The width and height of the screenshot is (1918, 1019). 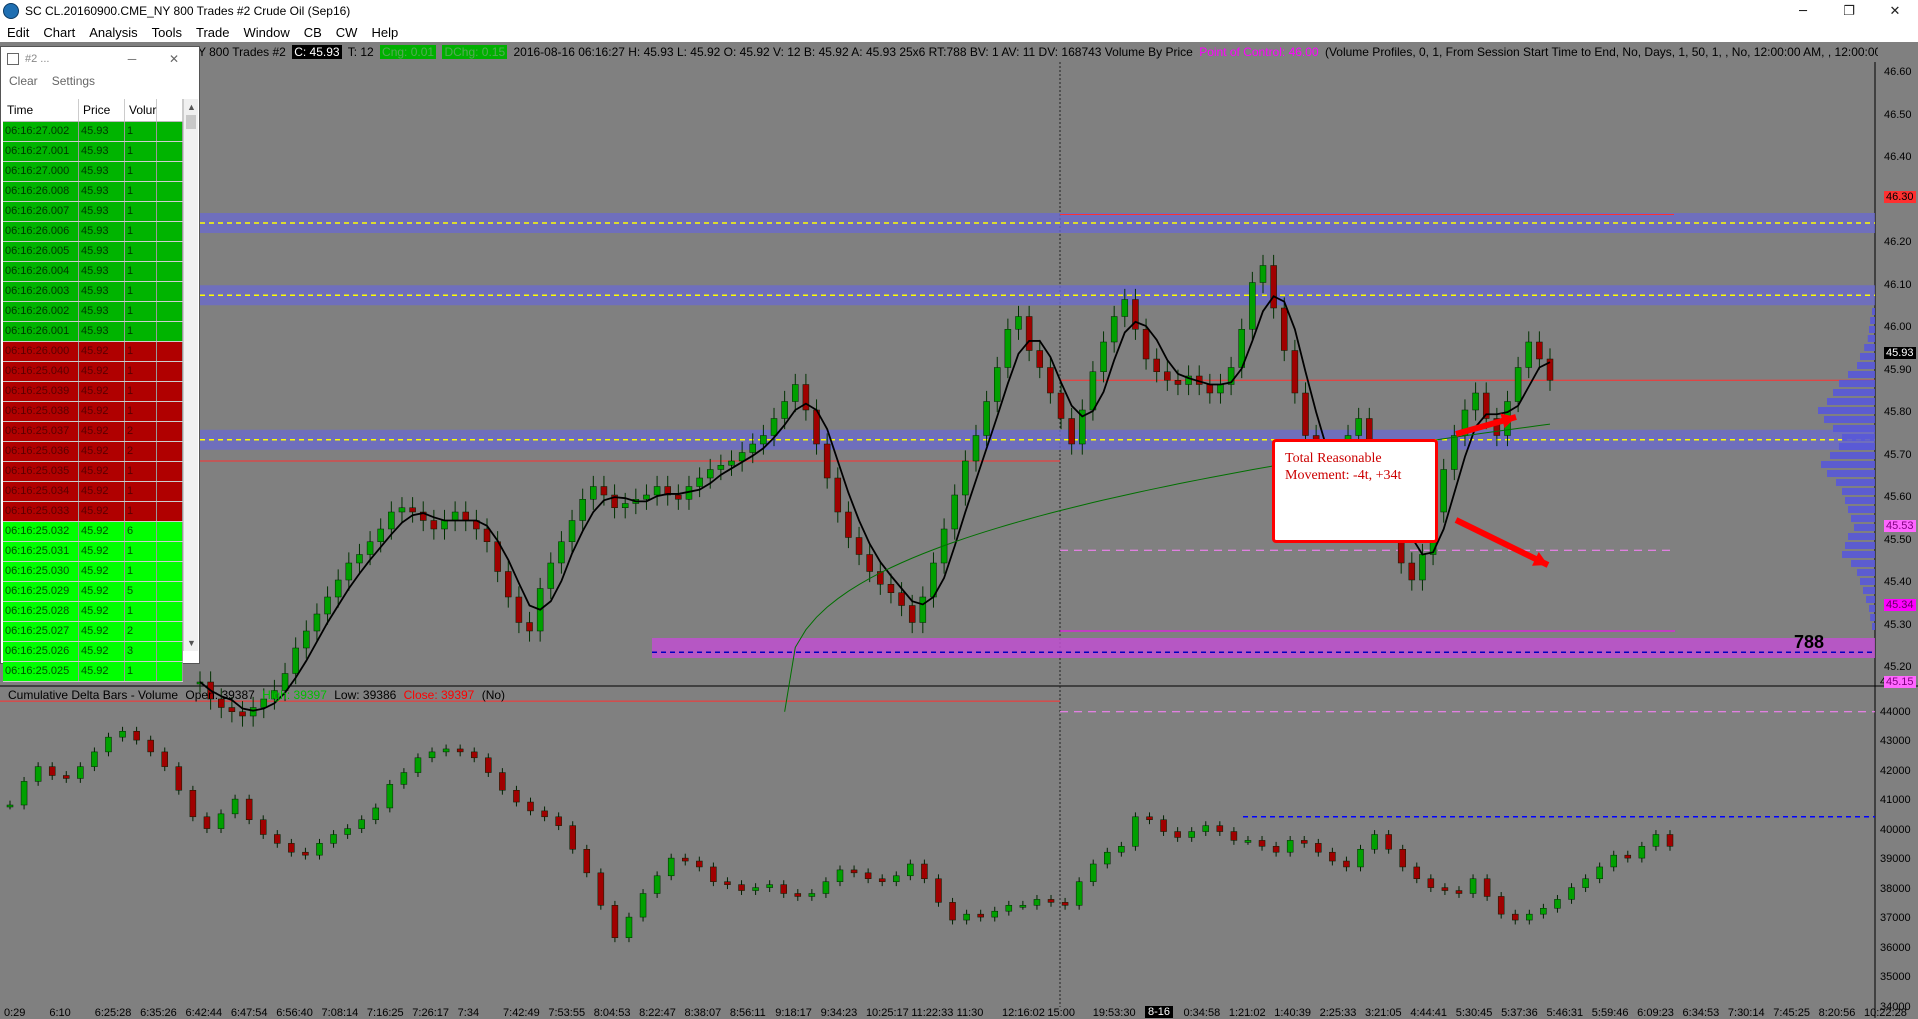 I want to click on header-price: Price, so click(x=102, y=110).